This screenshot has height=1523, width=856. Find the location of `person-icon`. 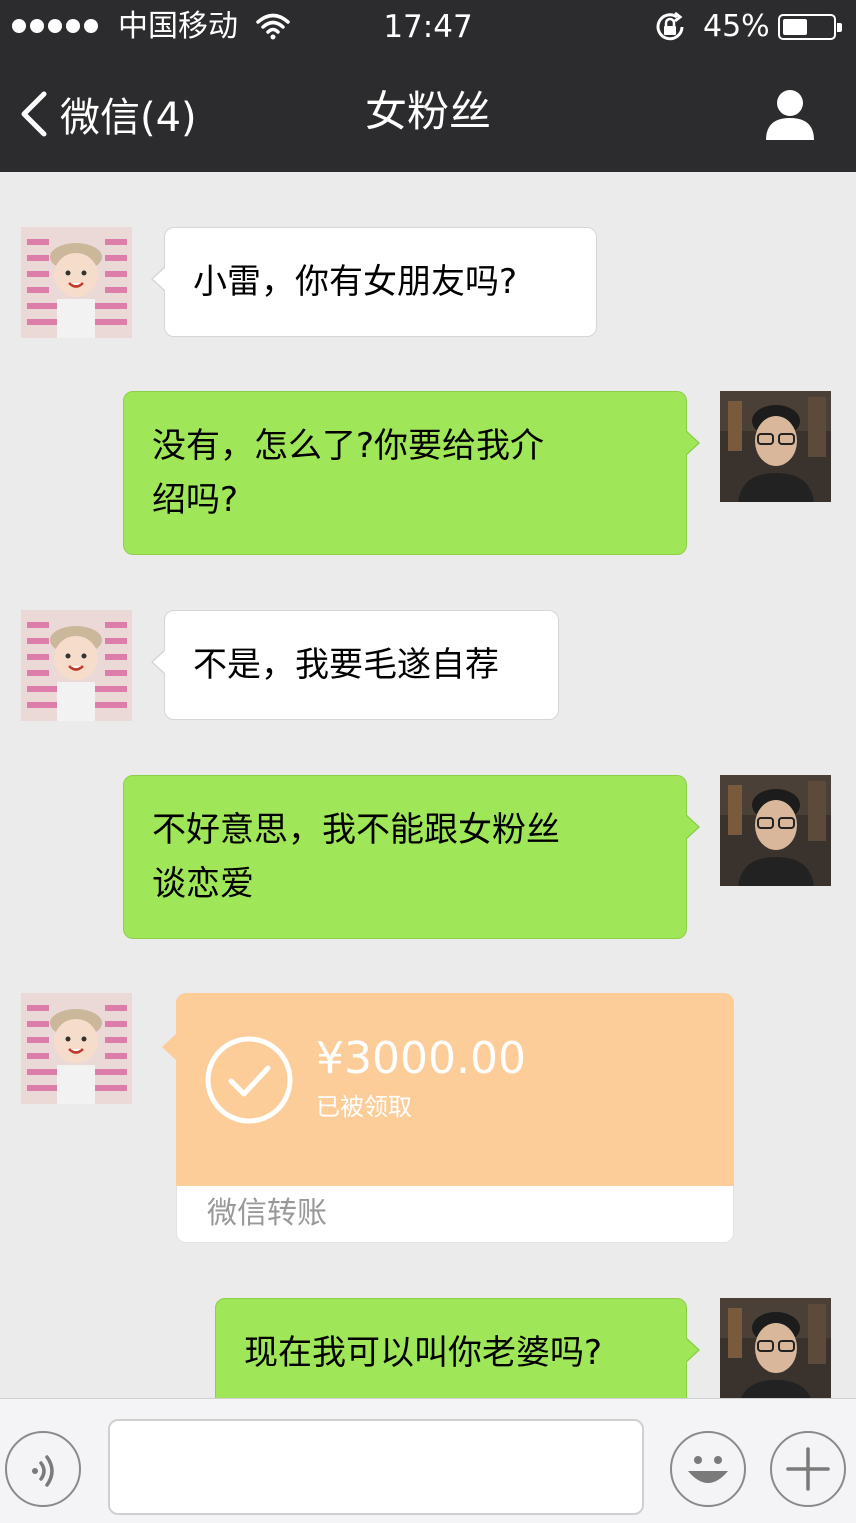

person-icon is located at coordinates (790, 114).